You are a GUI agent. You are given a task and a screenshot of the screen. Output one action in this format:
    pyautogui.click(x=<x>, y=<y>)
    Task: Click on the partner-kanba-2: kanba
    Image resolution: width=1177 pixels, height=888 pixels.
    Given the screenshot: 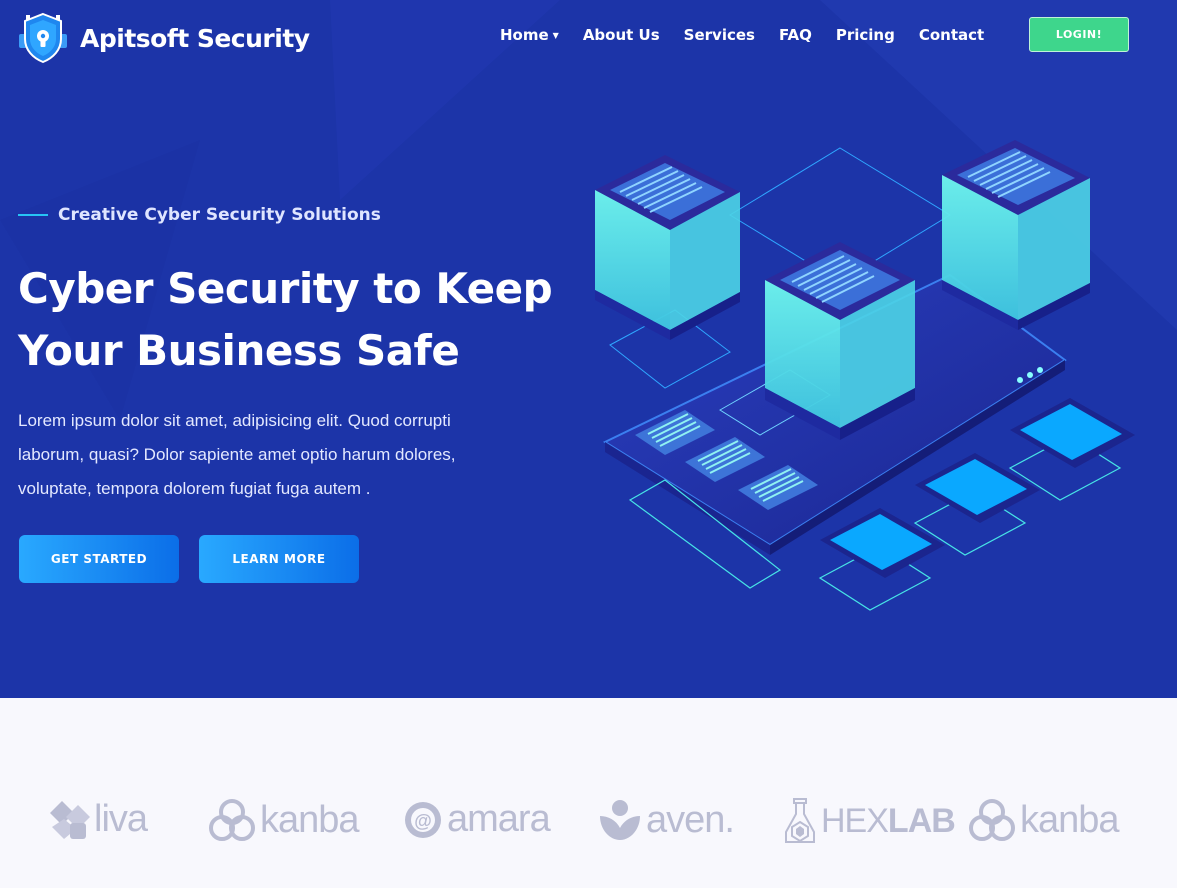 What is the action you would take?
    pyautogui.click(x=1044, y=820)
    